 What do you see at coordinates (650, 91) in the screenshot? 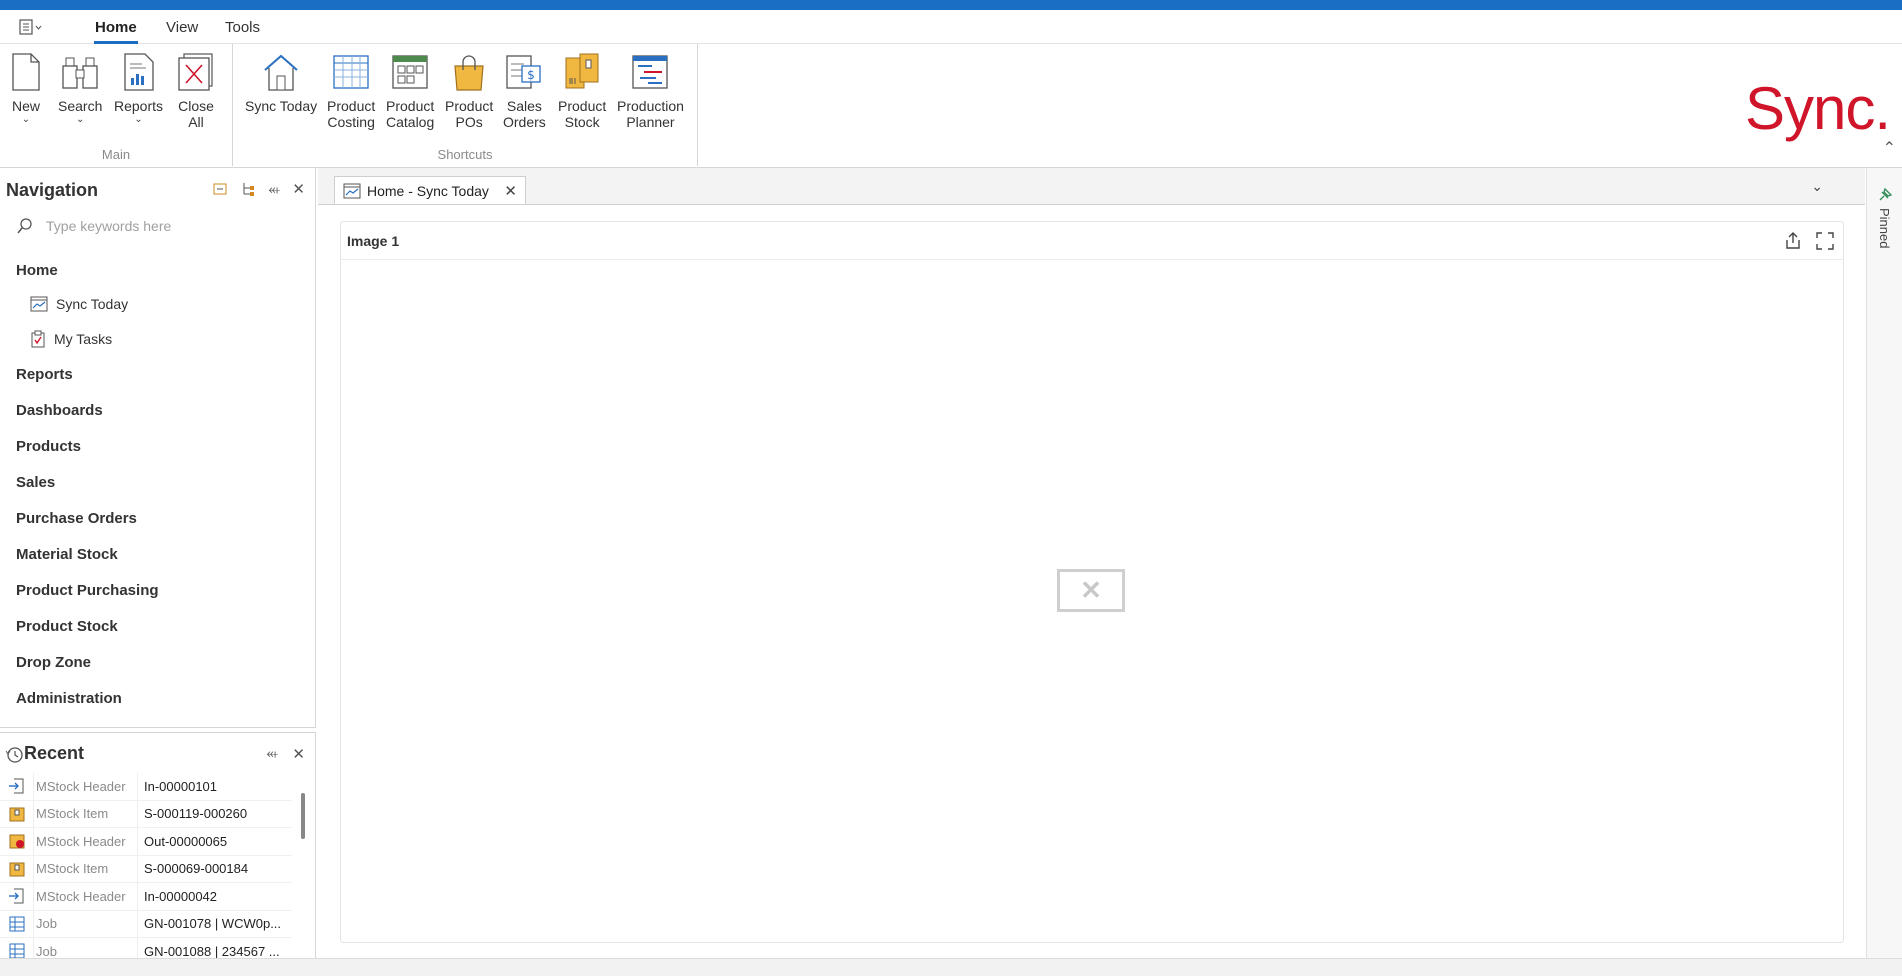
I see `production-planner-button: Production Planner` at bounding box center [650, 91].